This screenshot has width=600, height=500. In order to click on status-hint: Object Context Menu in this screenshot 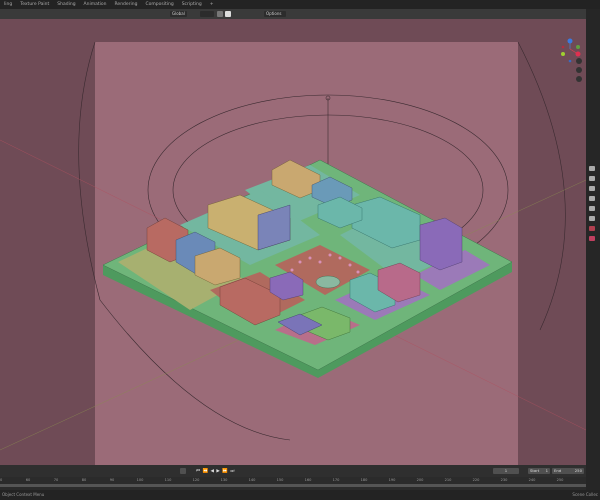, I will do `click(23, 494)`.